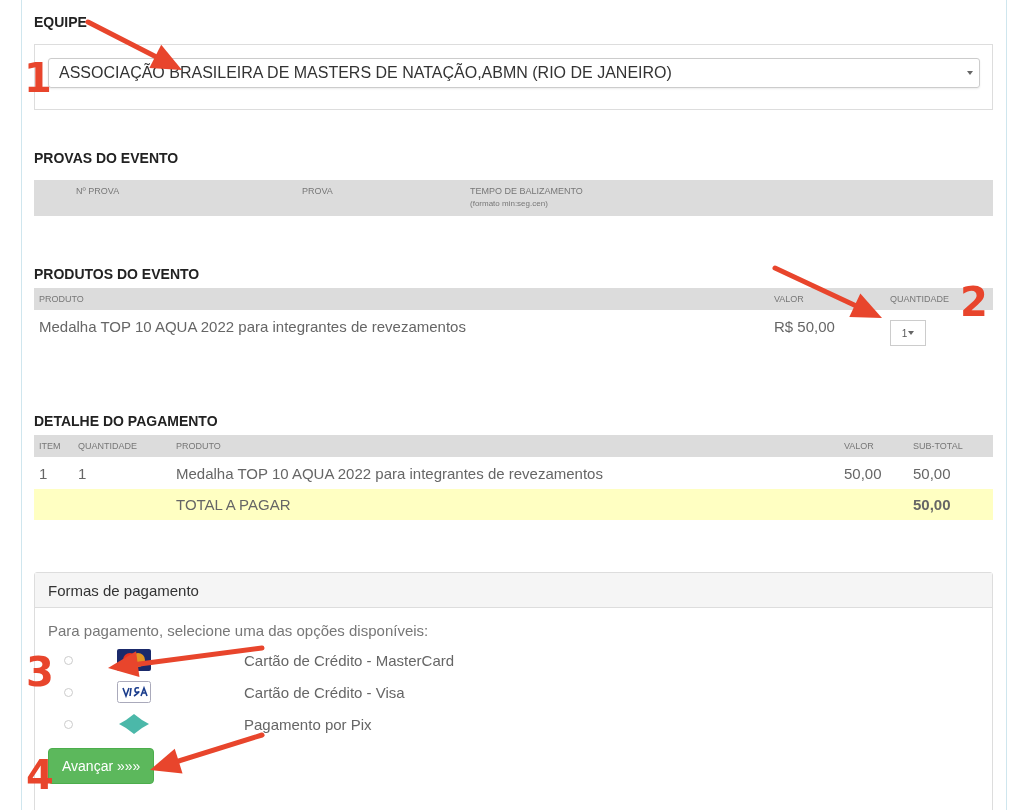 The height and width of the screenshot is (810, 1024). I want to click on panel-title: Formas de pagamento, so click(123, 590).